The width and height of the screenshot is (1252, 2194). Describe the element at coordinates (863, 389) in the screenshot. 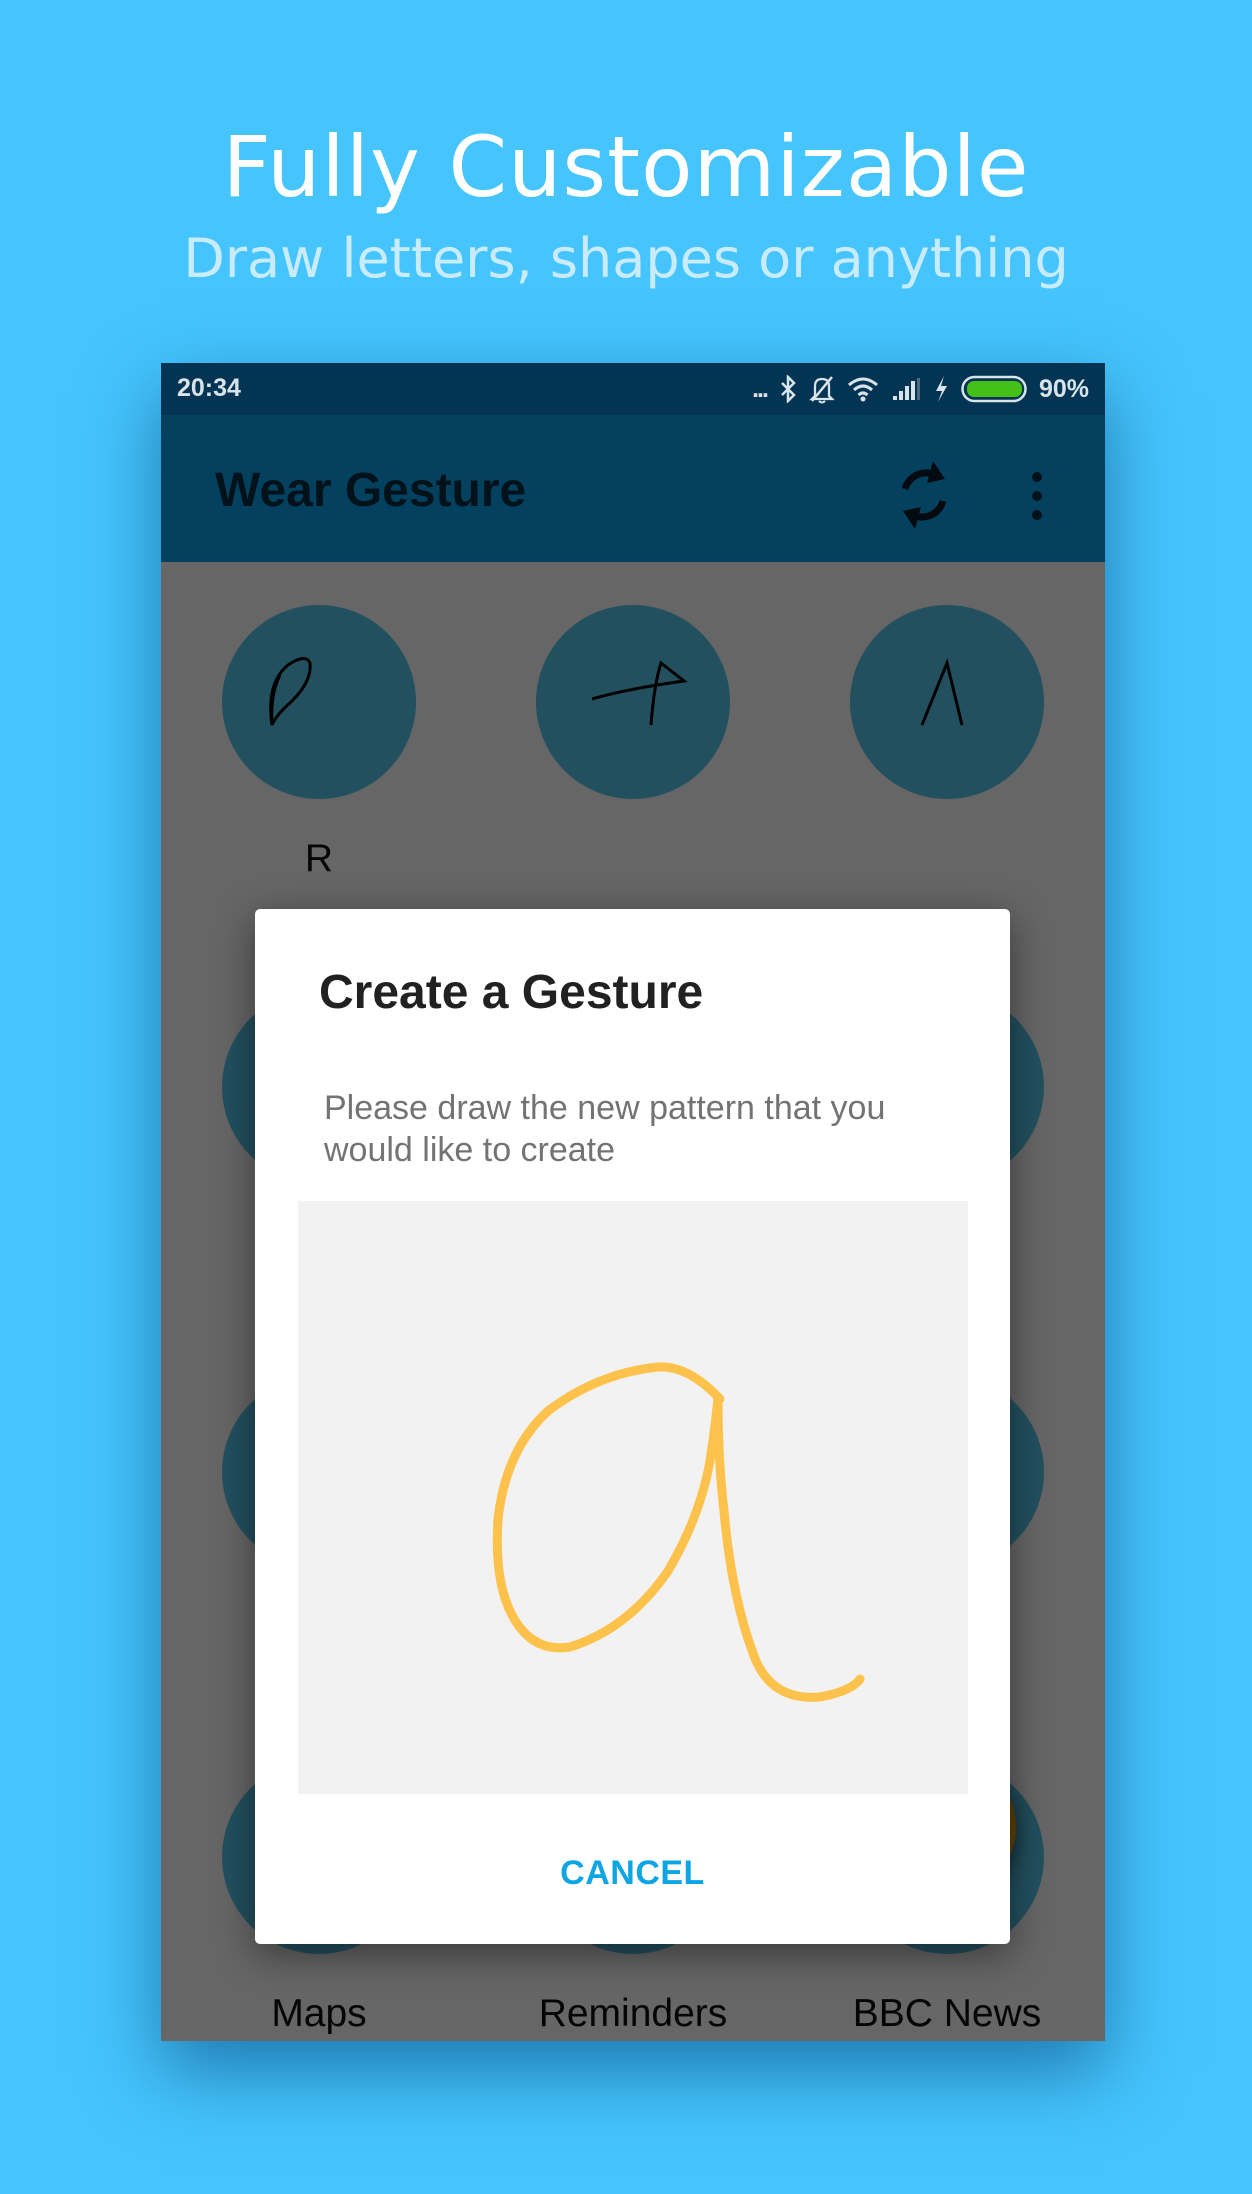

I see `wifi-icon` at that location.